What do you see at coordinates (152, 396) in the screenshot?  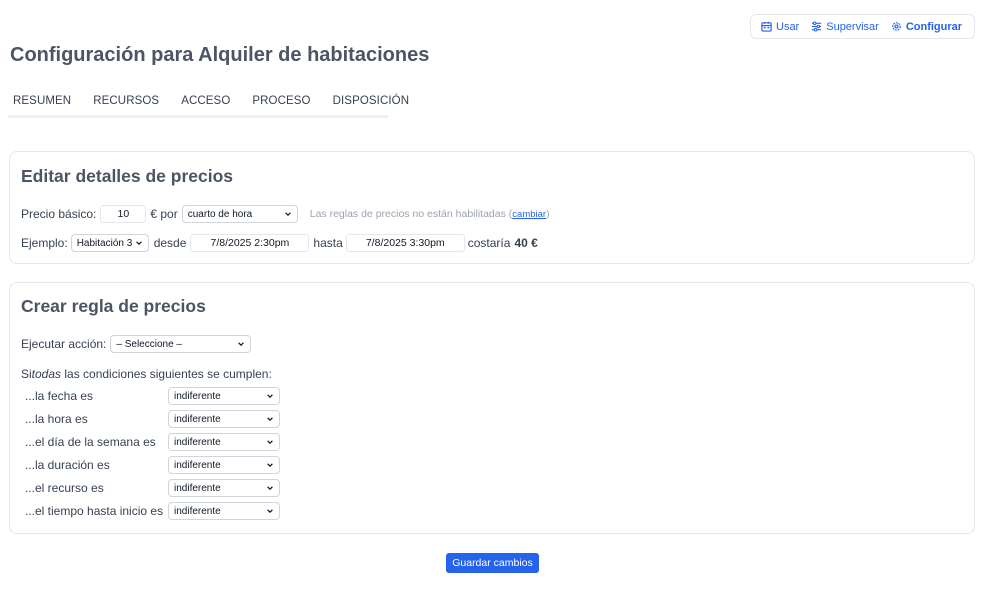 I see `condition-row-date: ...la fecha es indiferente` at bounding box center [152, 396].